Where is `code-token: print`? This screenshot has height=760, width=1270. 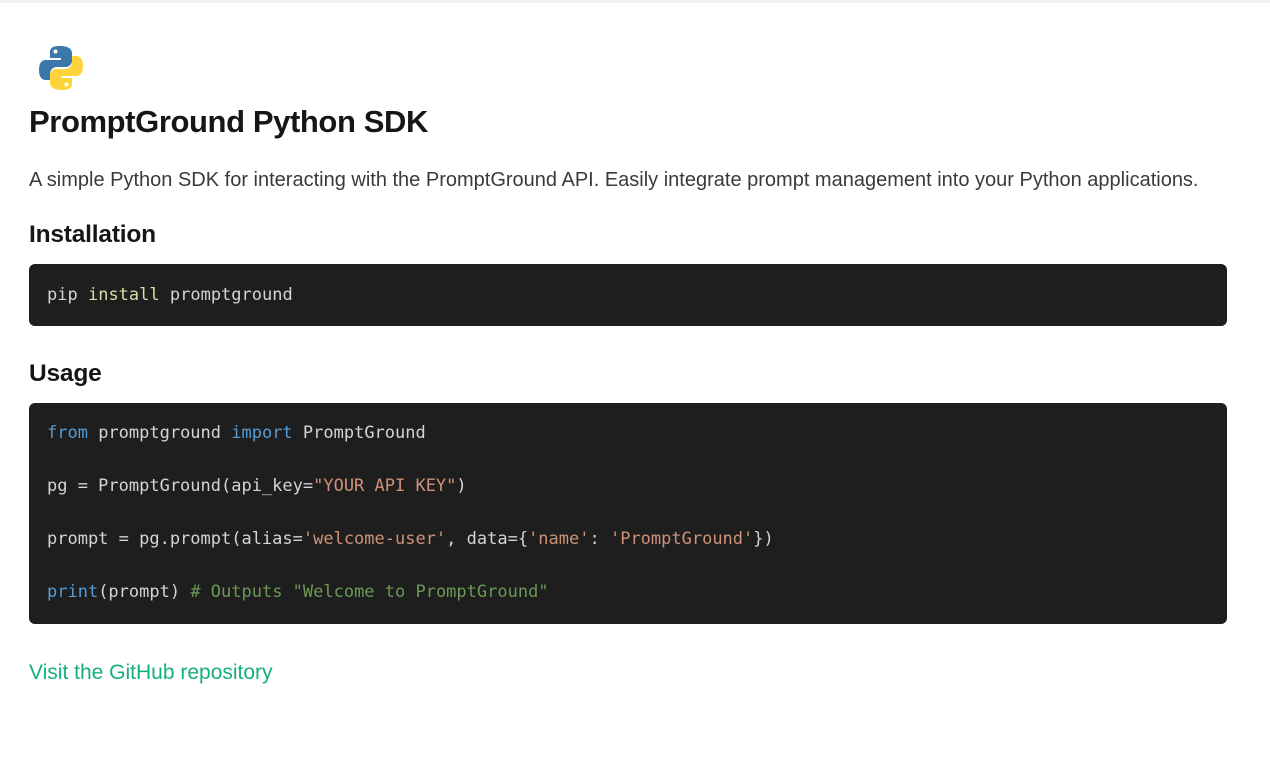 code-token: print is located at coordinates (73, 592).